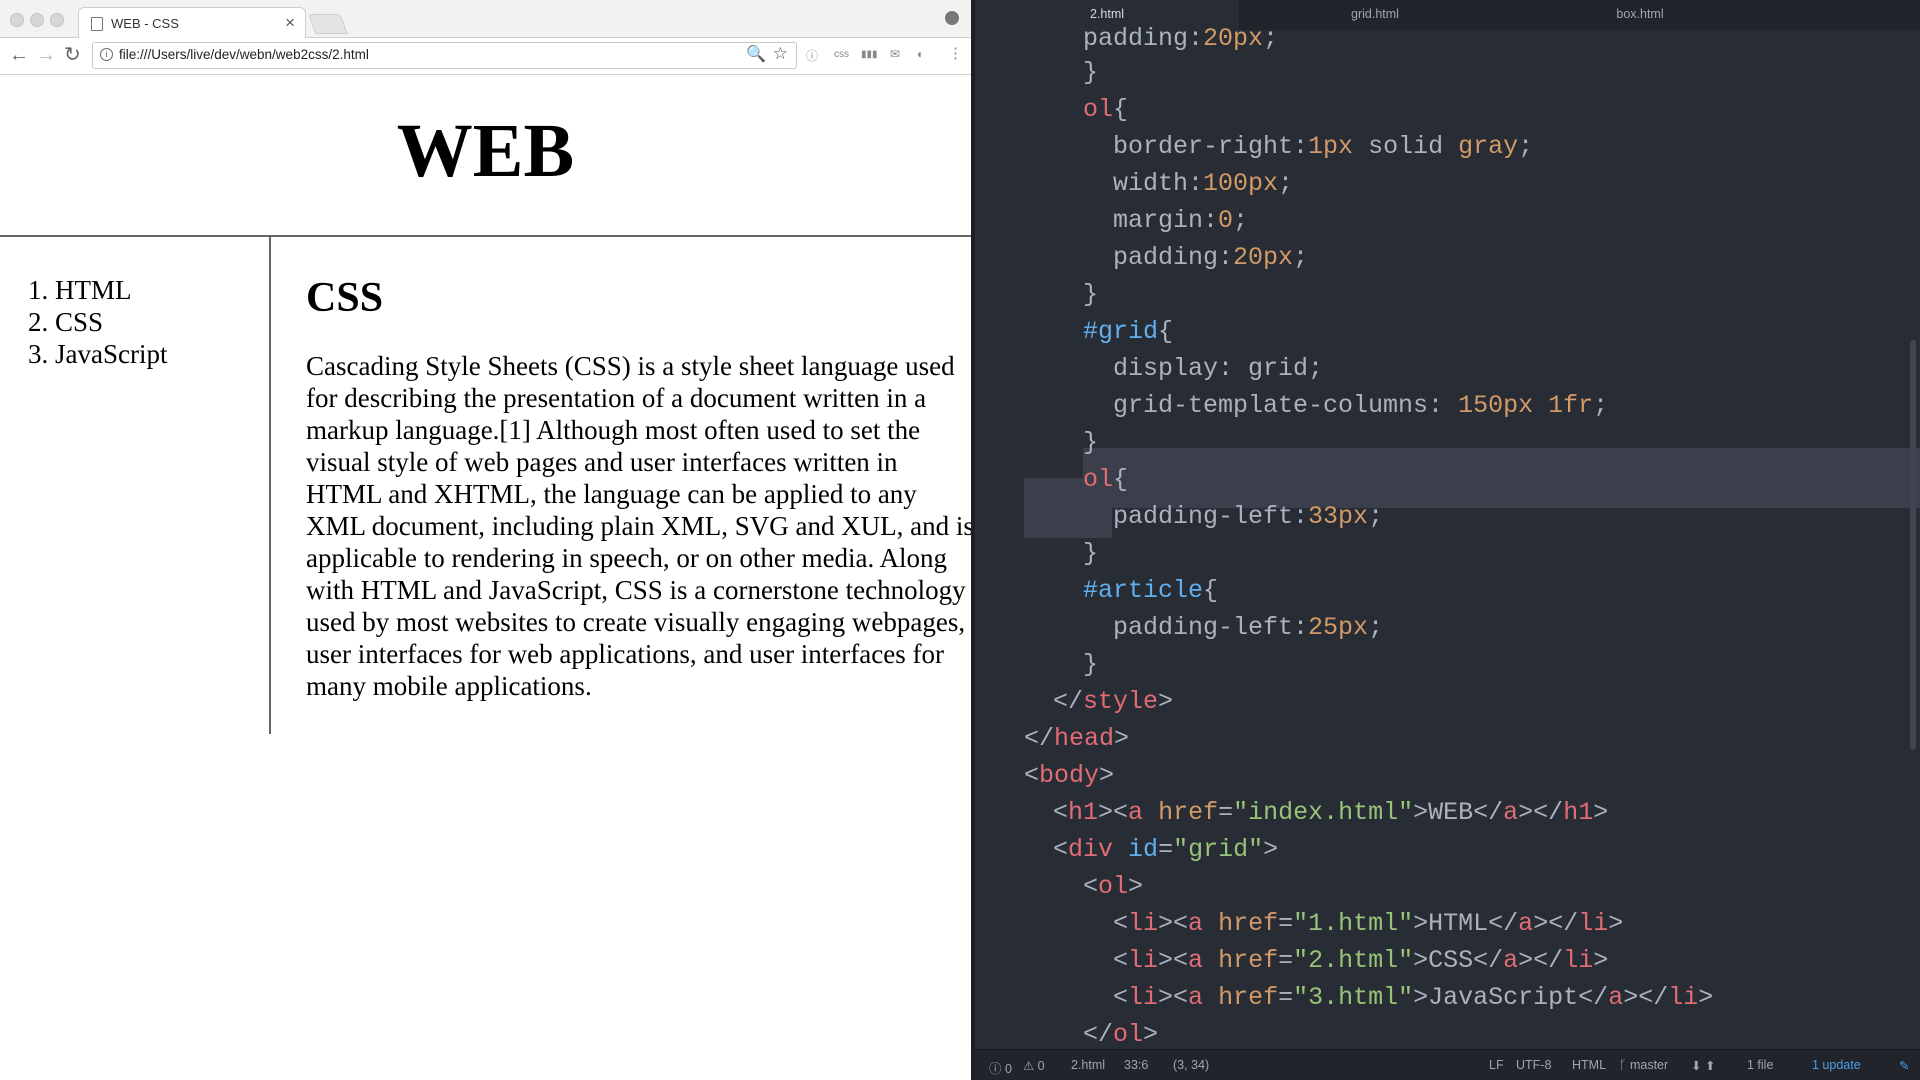 Image resolution: width=1920 pixels, height=1080 pixels. Describe the element at coordinates (1913, 545) in the screenshot. I see `editor-scrollbar` at that location.